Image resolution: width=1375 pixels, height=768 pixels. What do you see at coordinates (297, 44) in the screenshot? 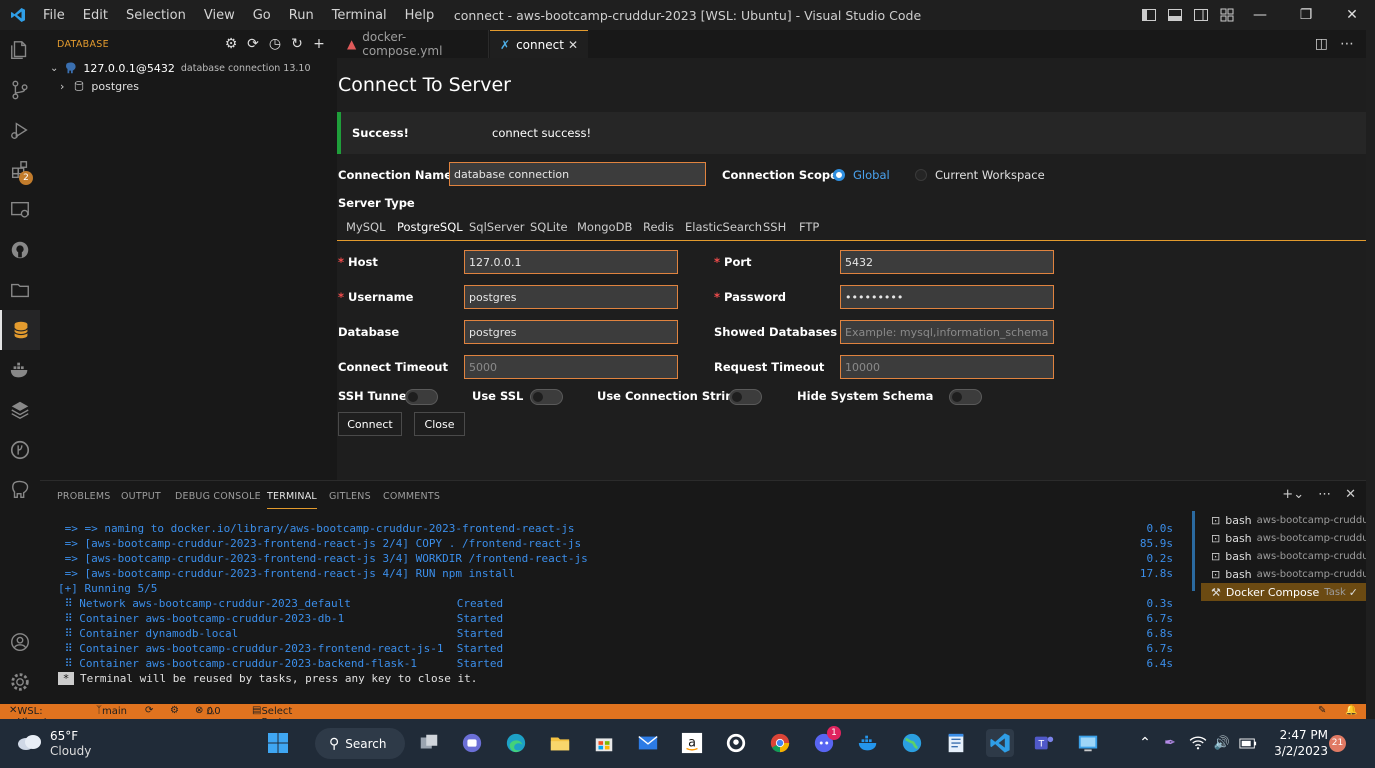
I see `refresh-icon: ↻` at bounding box center [297, 44].